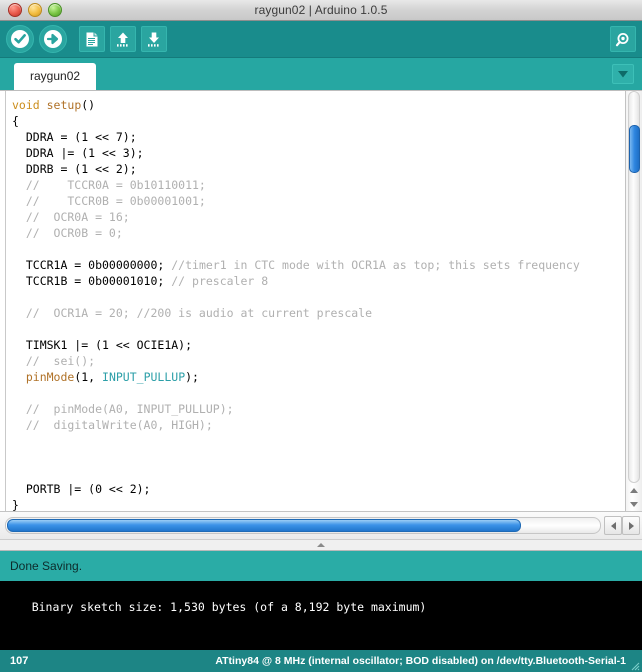 Image resolution: width=642 pixels, height=672 pixels. Describe the element at coordinates (36, 39) in the screenshot. I see `toolbar-primary-group` at that location.